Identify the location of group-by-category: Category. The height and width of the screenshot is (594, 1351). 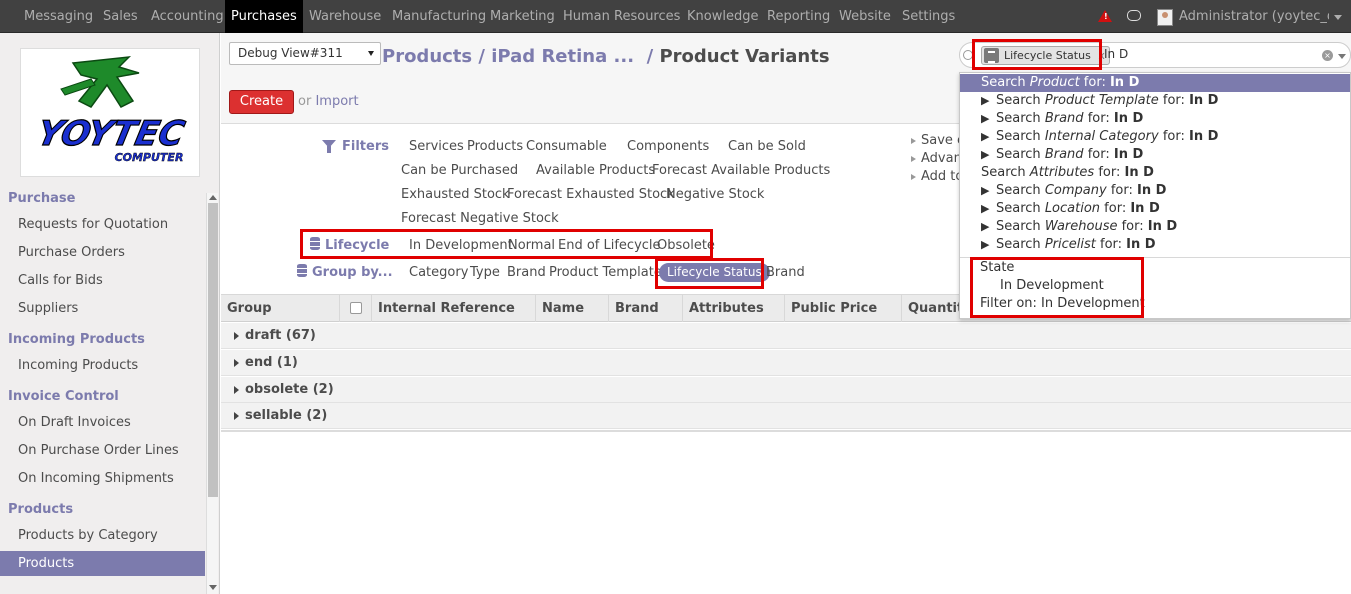
(438, 272).